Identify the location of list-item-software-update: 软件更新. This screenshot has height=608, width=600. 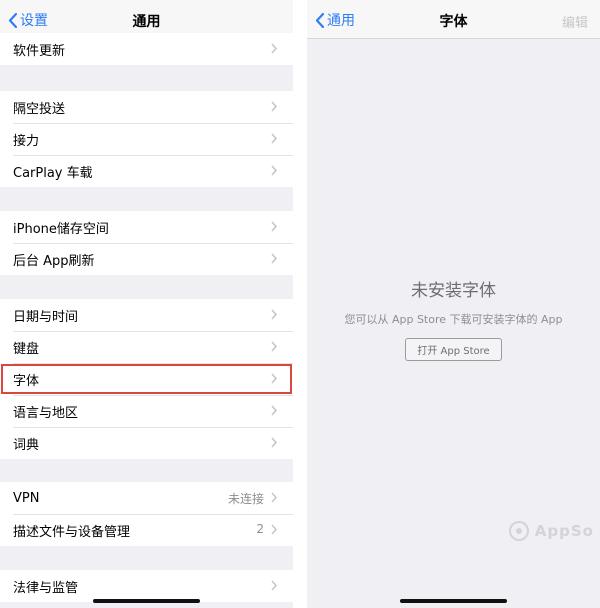
(146, 49).